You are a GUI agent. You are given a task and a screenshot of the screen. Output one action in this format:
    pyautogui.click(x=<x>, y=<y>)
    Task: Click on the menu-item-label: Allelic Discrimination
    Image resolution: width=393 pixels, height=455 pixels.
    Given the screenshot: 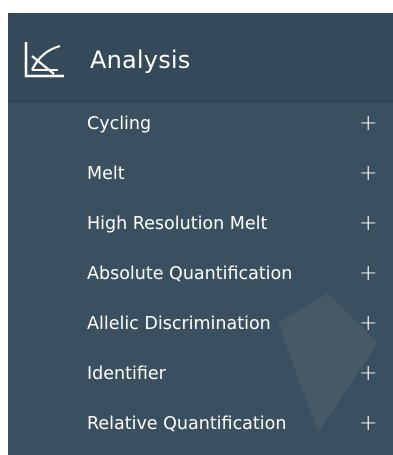 What is the action you would take?
    pyautogui.click(x=179, y=324)
    